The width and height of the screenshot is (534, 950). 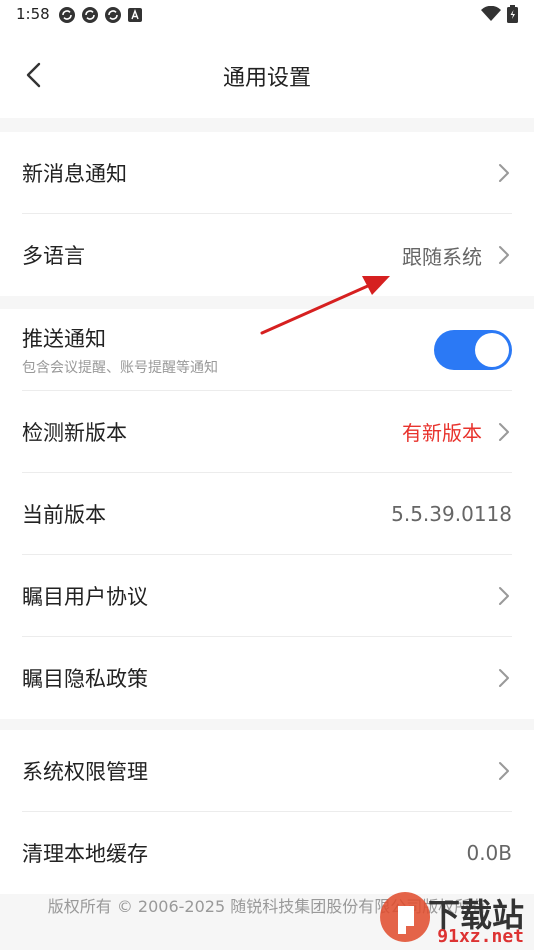 What do you see at coordinates (267, 853) in the screenshot?
I see `row-clear-cache: 清理本地缓存 0.0B` at bounding box center [267, 853].